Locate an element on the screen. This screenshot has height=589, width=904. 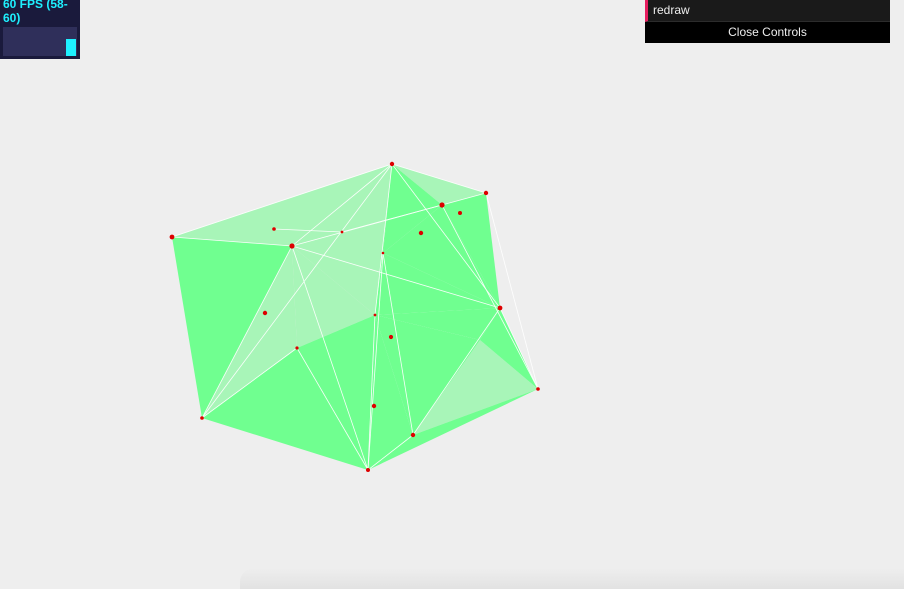
fps-graph is located at coordinates (40, 41).